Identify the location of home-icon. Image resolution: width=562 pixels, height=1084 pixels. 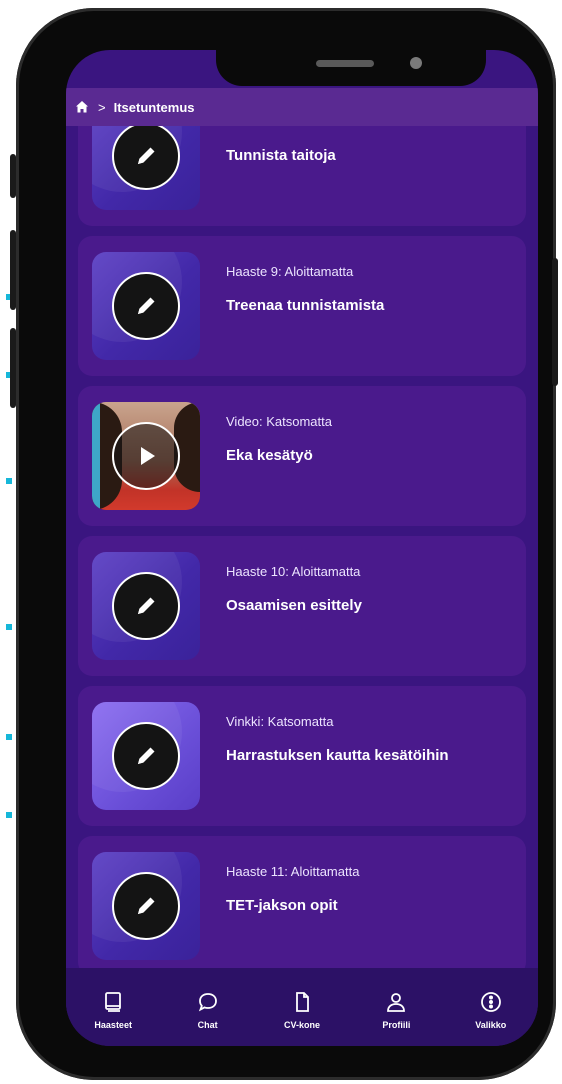
(82, 107).